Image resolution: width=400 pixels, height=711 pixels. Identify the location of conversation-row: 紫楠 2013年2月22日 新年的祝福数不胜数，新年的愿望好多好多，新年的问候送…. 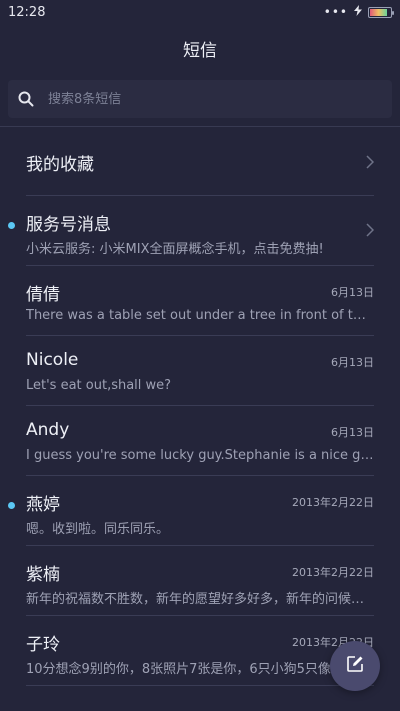
(200, 581).